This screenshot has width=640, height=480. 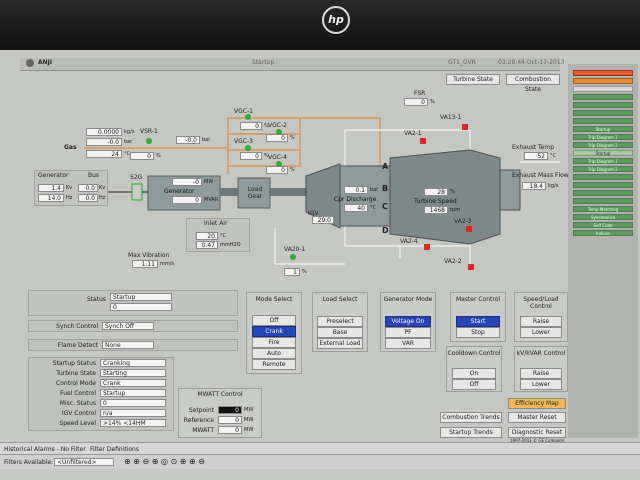 I want to click on mwatt-setpoint-unit: MW, so click(x=249, y=410).